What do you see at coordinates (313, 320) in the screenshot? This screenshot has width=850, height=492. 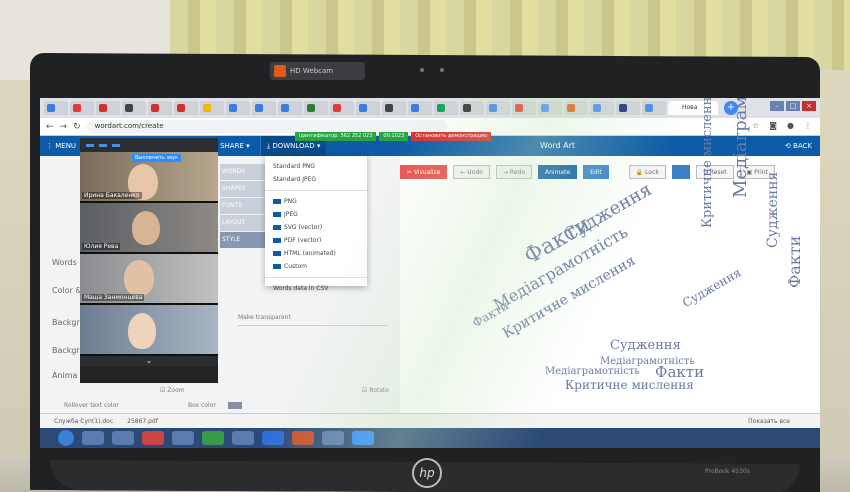 I see `make-transparent-option: Make transparent` at bounding box center [313, 320].